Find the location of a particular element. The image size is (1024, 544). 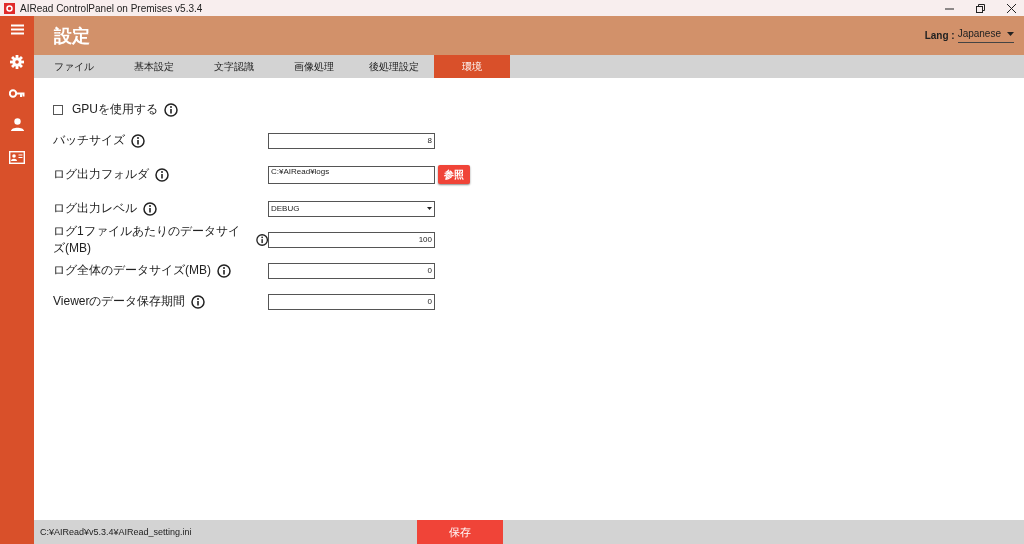

tab: 後処理設定 is located at coordinates (394, 66).